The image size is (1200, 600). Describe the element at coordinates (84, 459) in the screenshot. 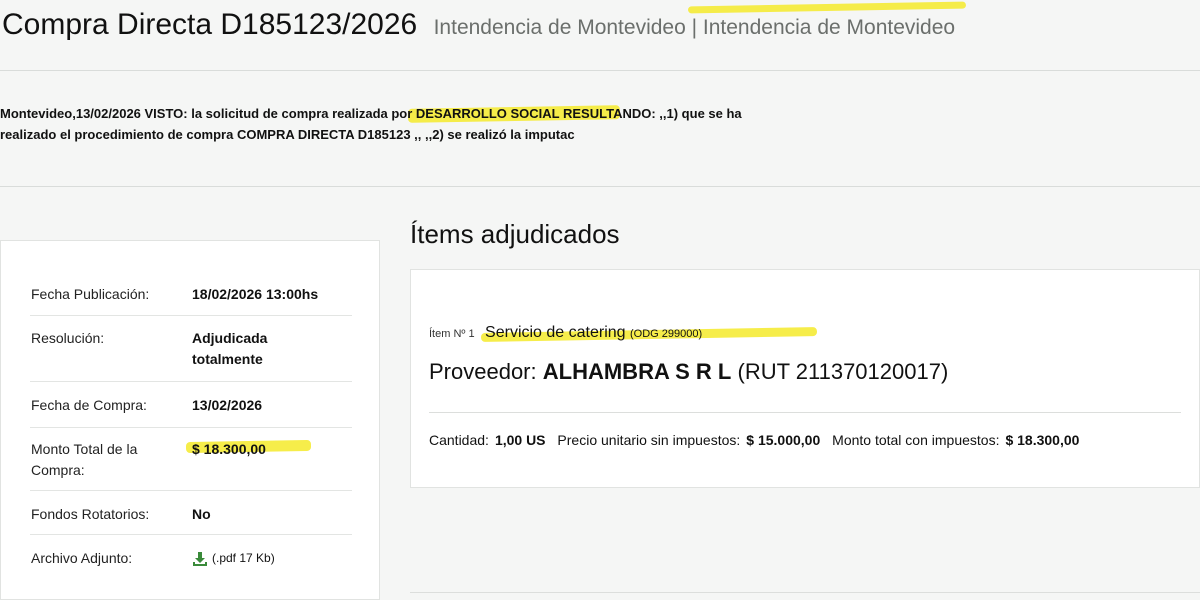

I see `detail-label: Monto Total de la Compra:` at that location.